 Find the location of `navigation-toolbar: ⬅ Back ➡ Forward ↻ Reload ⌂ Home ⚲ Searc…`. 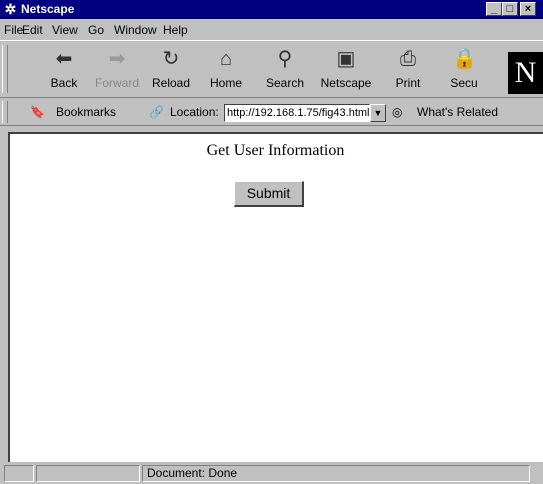

navigation-toolbar: ⬅ Back ➡ Forward ↻ Reload ⌂ Home ⚲ Searc… is located at coordinates (271, 69).